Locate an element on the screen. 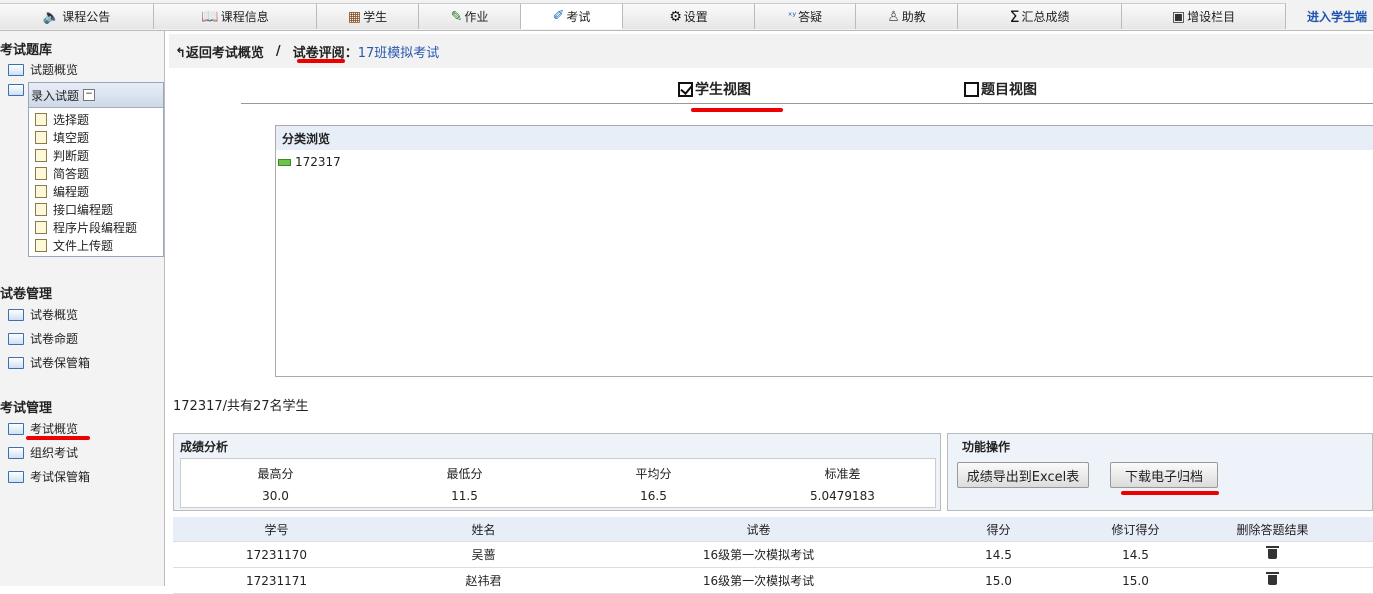 The width and height of the screenshot is (1373, 594). tab-course-notice: 🔈 课程公告 is located at coordinates (77, 16).